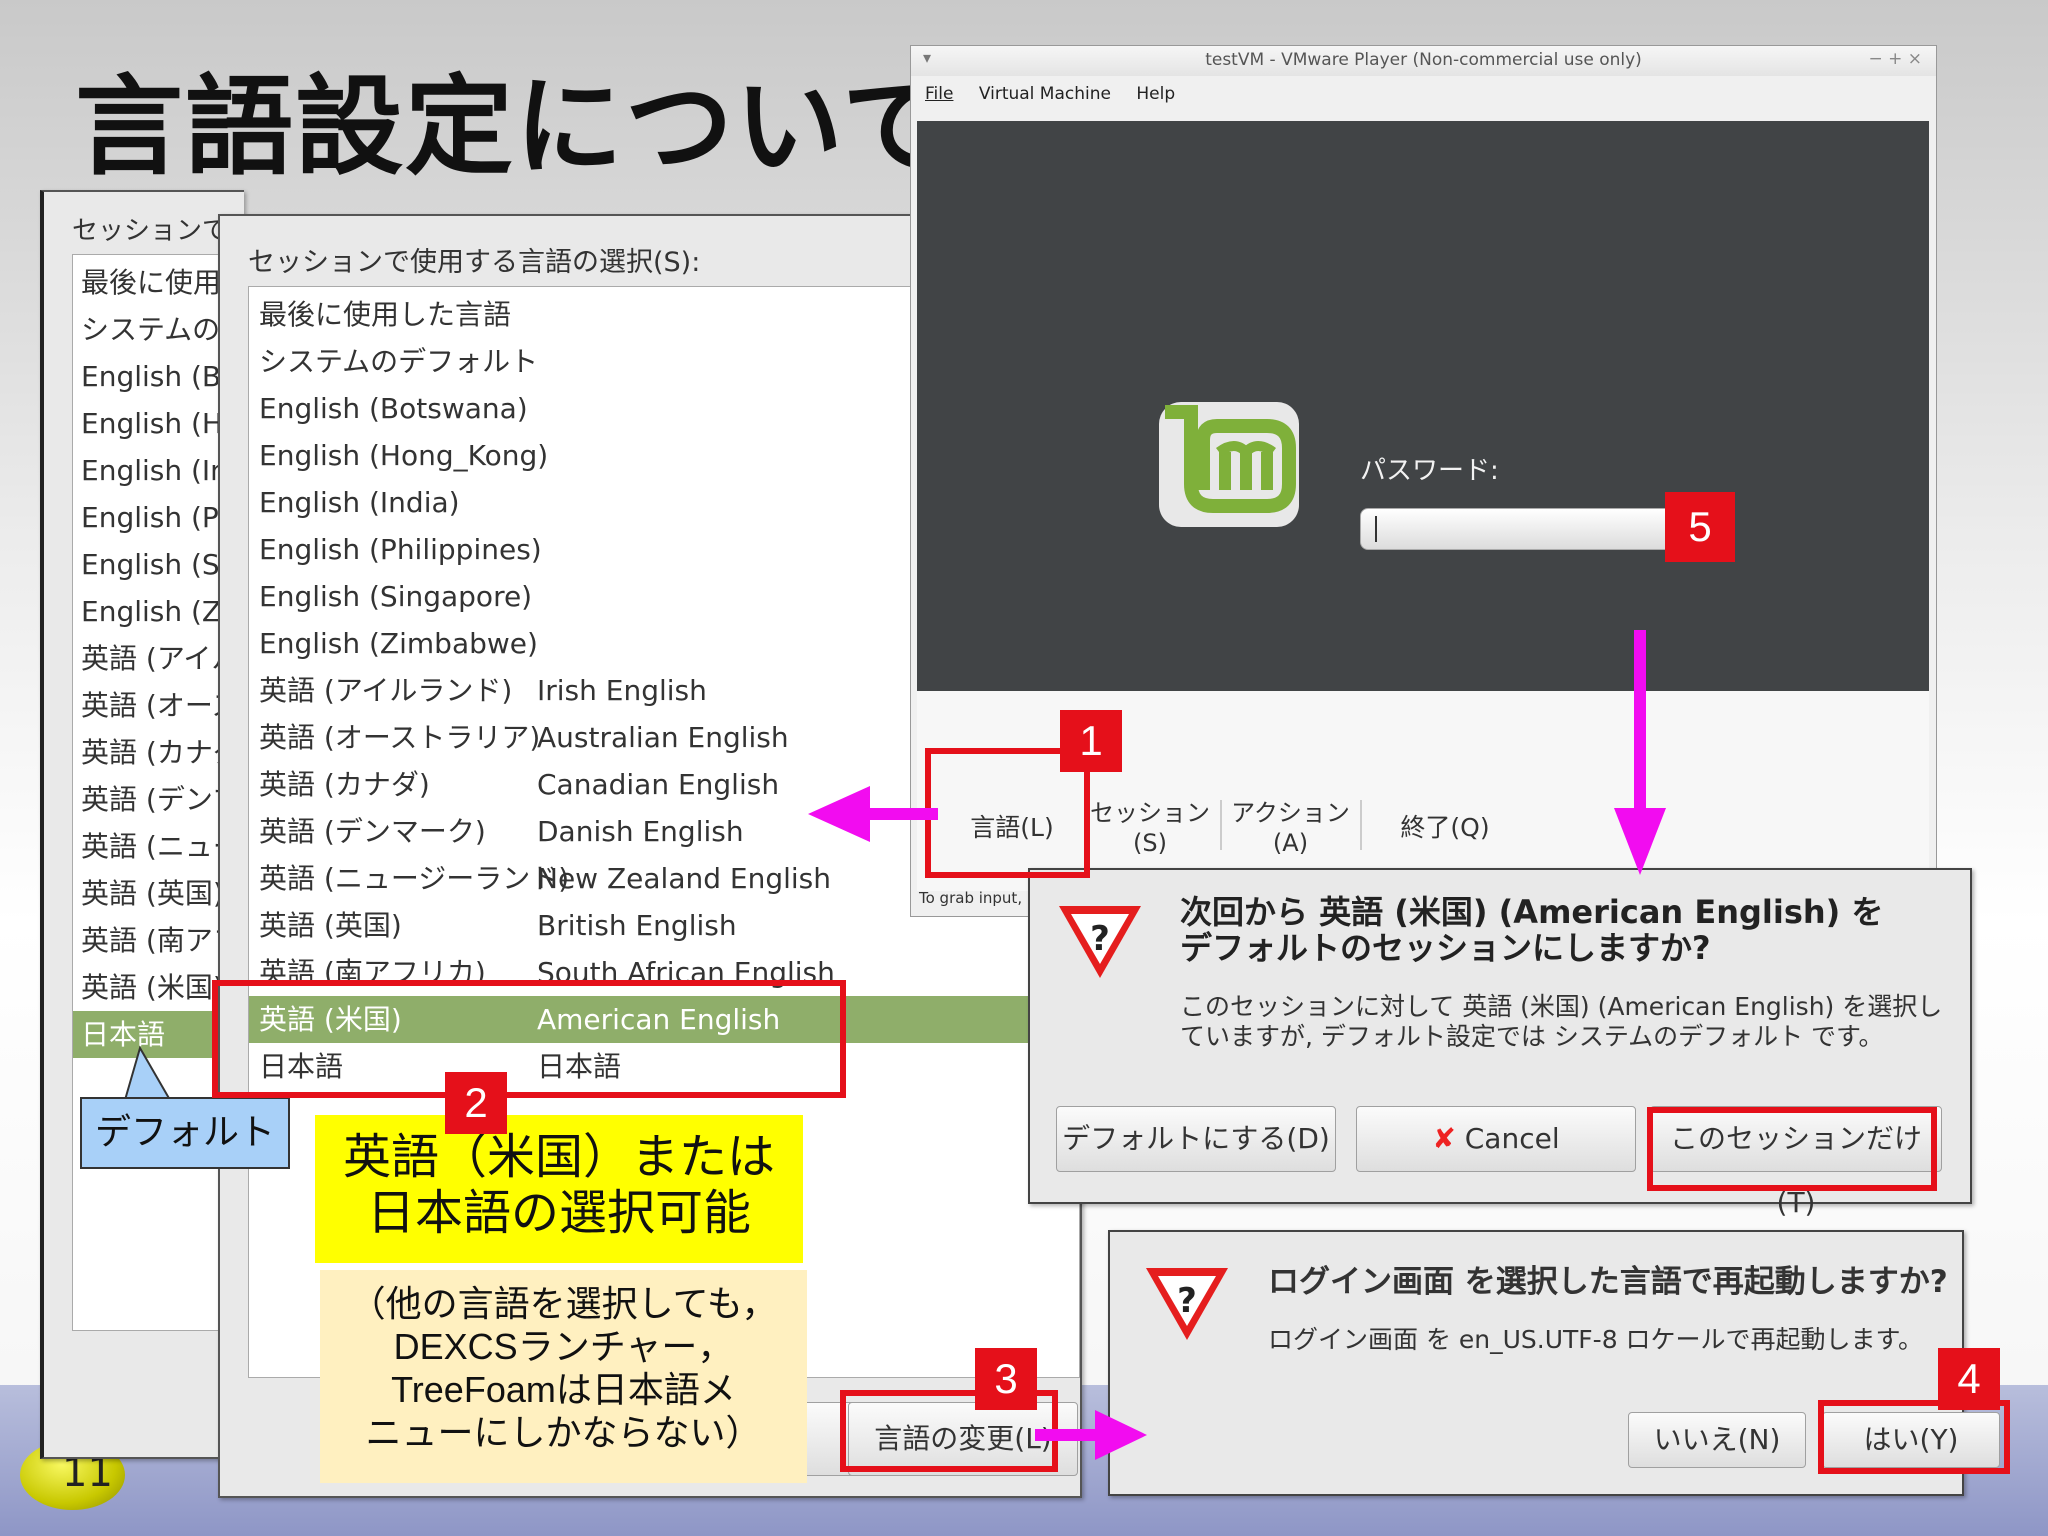  What do you see at coordinates (978, 898) in the screenshot?
I see `vm-status-text: To grab input, p` at bounding box center [978, 898].